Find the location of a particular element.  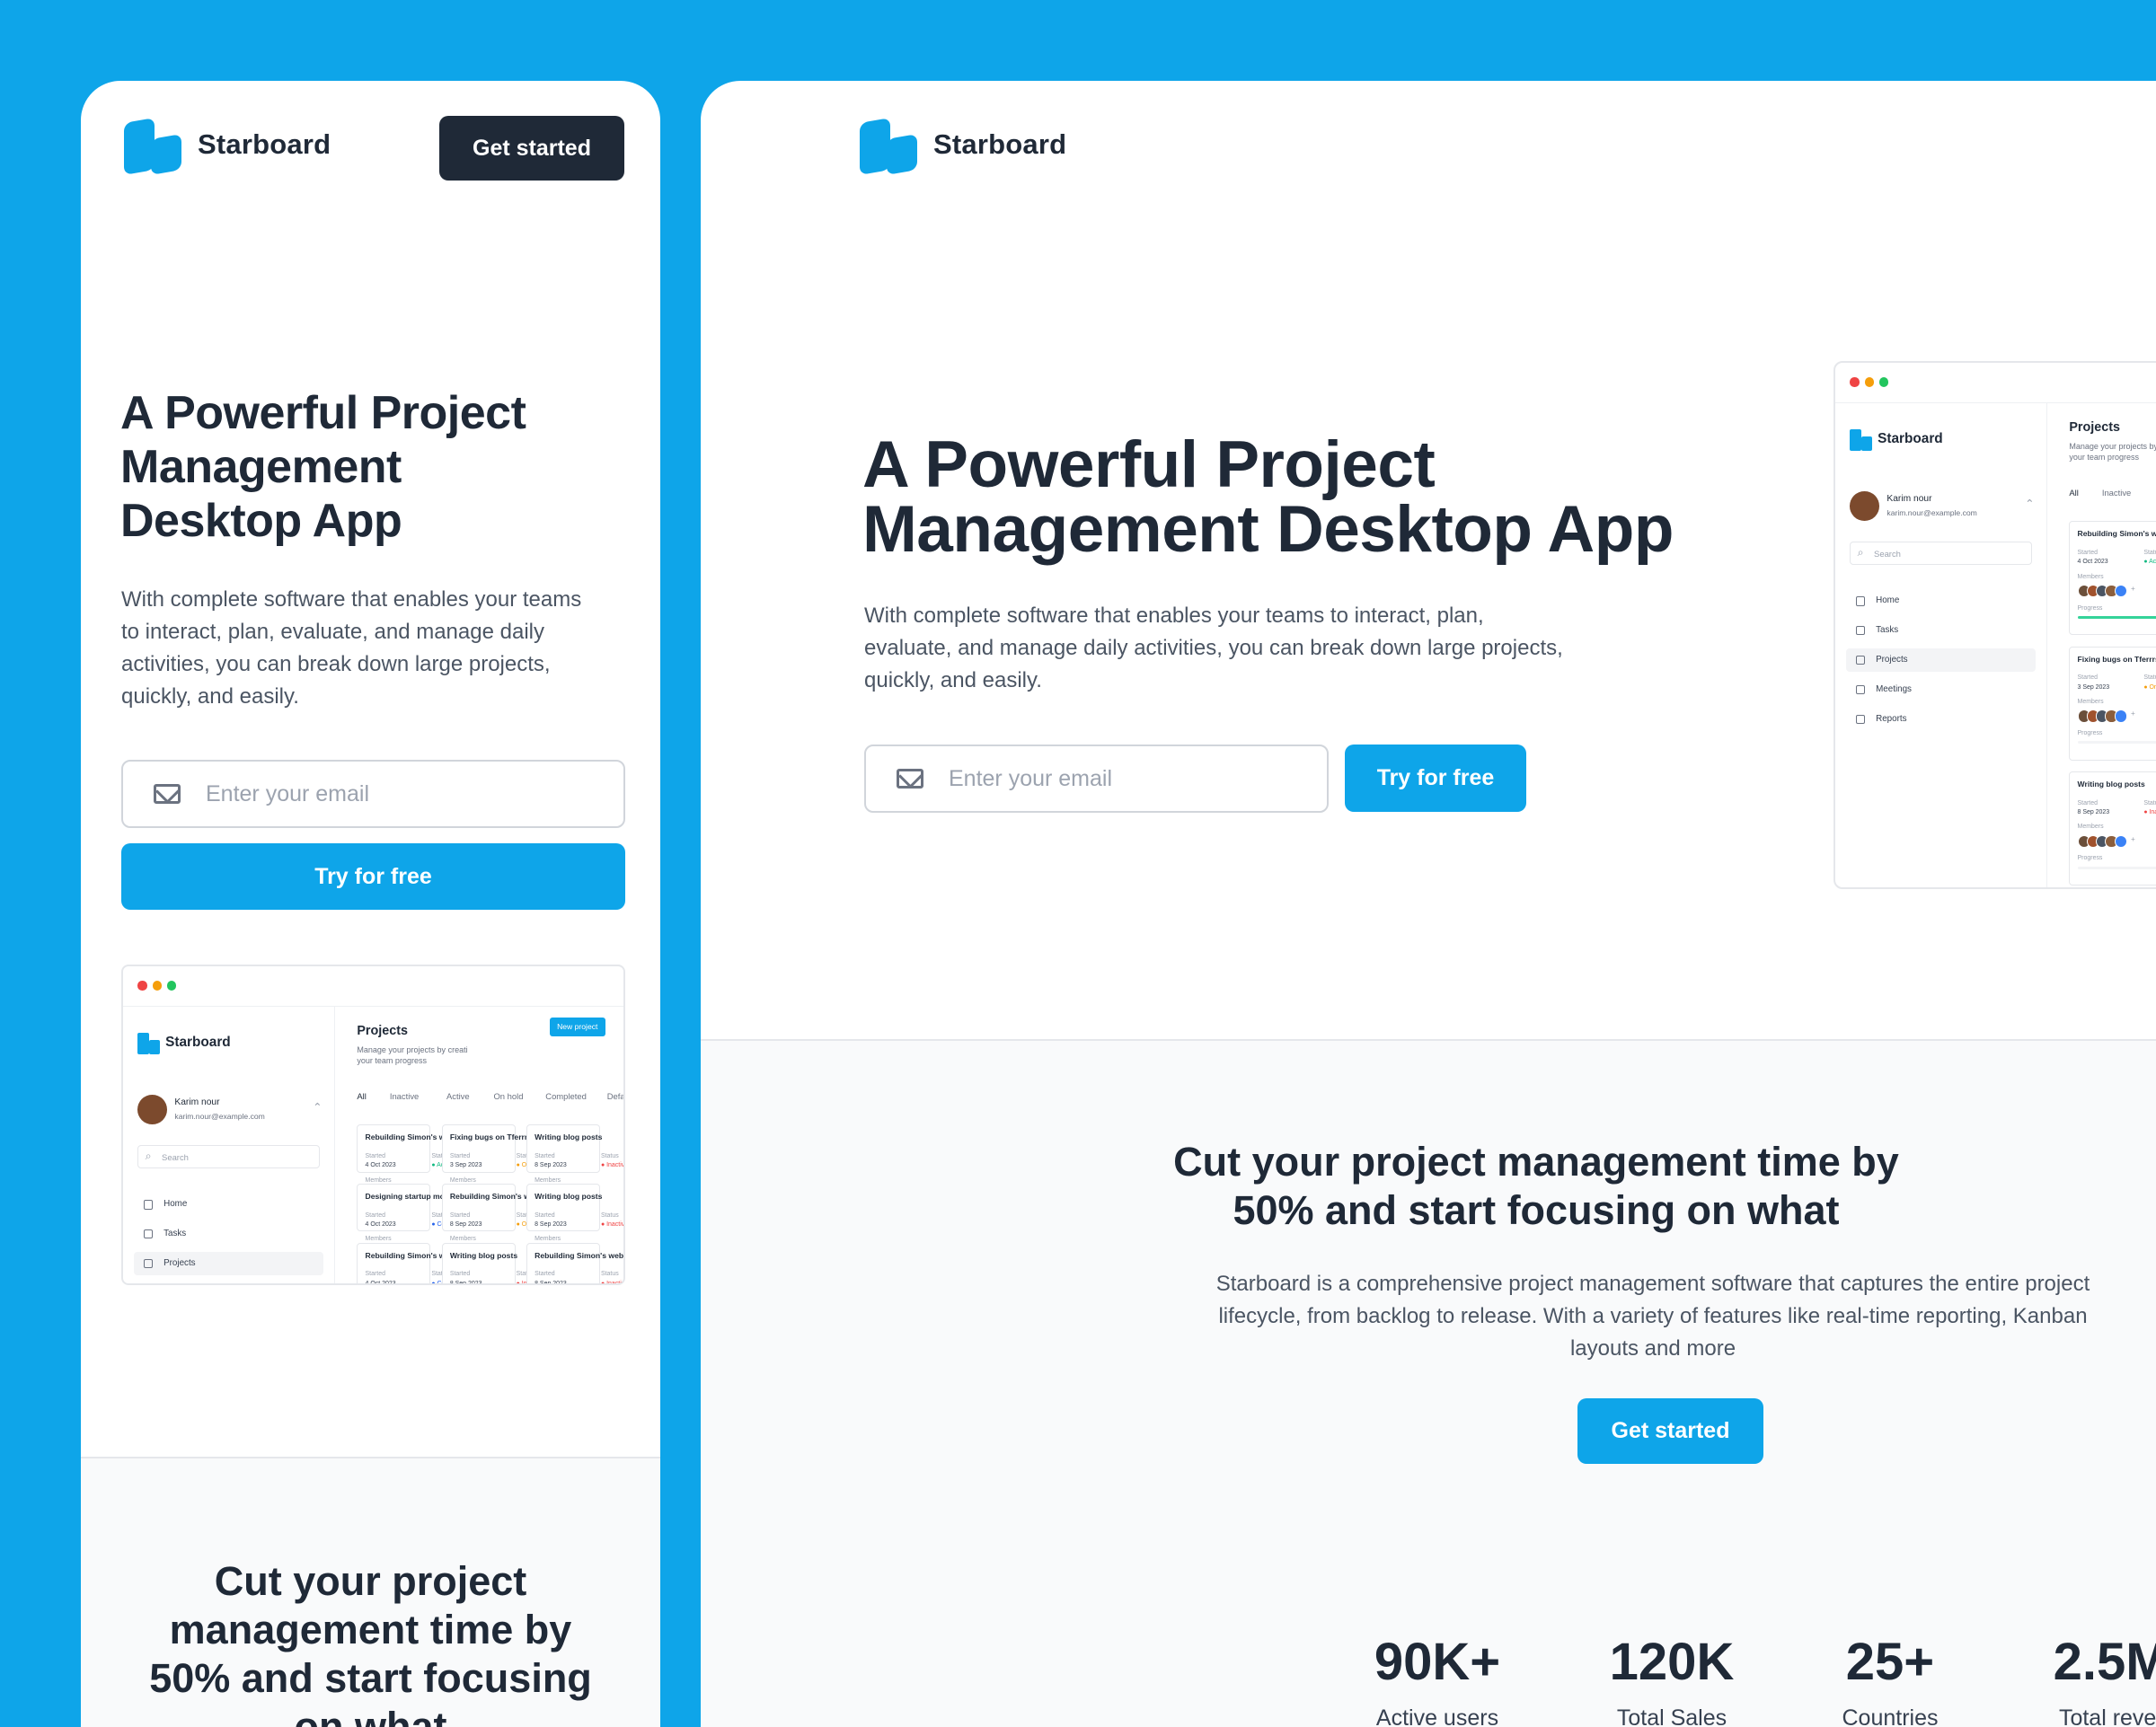

page-subtitle: your team progress is located at coordinates (392, 1061).